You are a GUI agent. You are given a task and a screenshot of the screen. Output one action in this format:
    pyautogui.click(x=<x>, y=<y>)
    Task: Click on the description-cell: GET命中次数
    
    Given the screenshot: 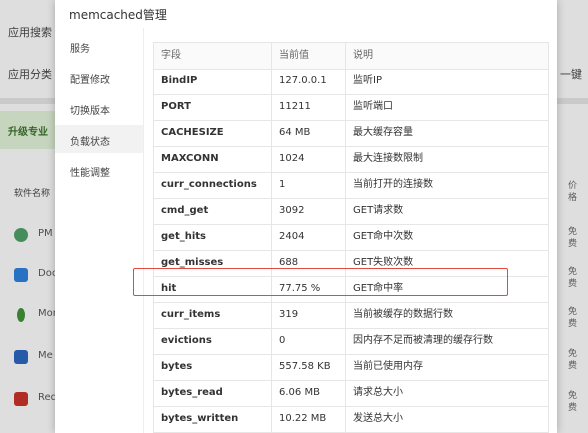 What is the action you would take?
    pyautogui.click(x=447, y=237)
    